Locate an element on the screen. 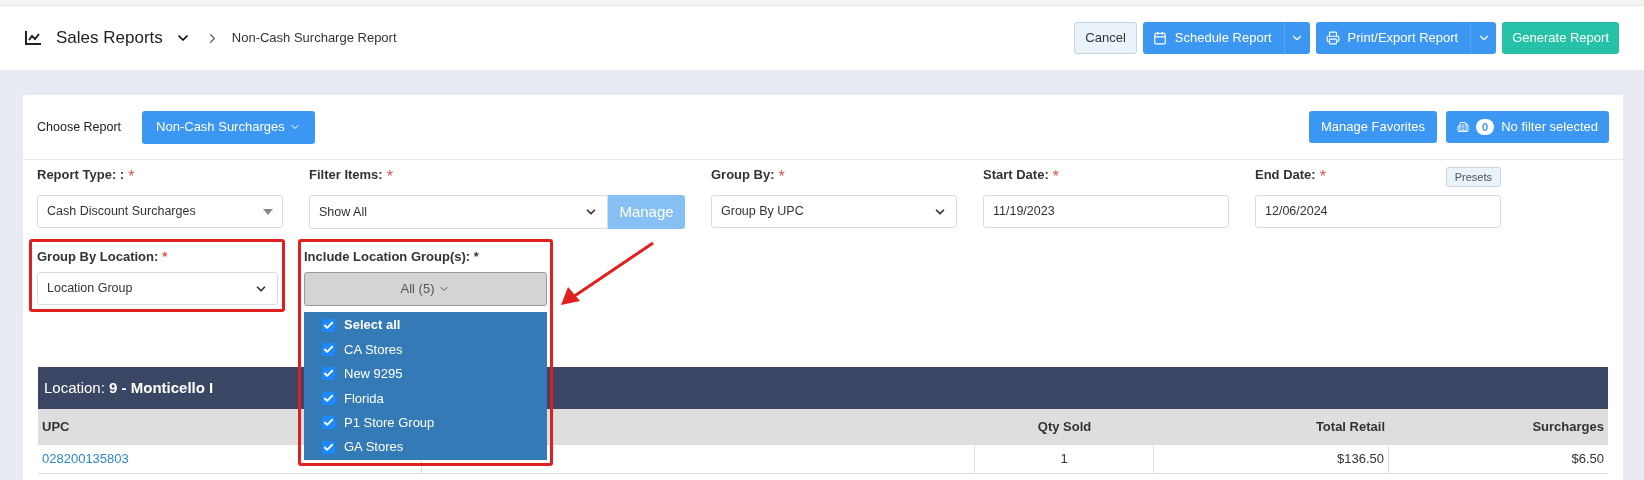 The width and height of the screenshot is (1644, 480). column-header: Surcharges is located at coordinates (1568, 427).